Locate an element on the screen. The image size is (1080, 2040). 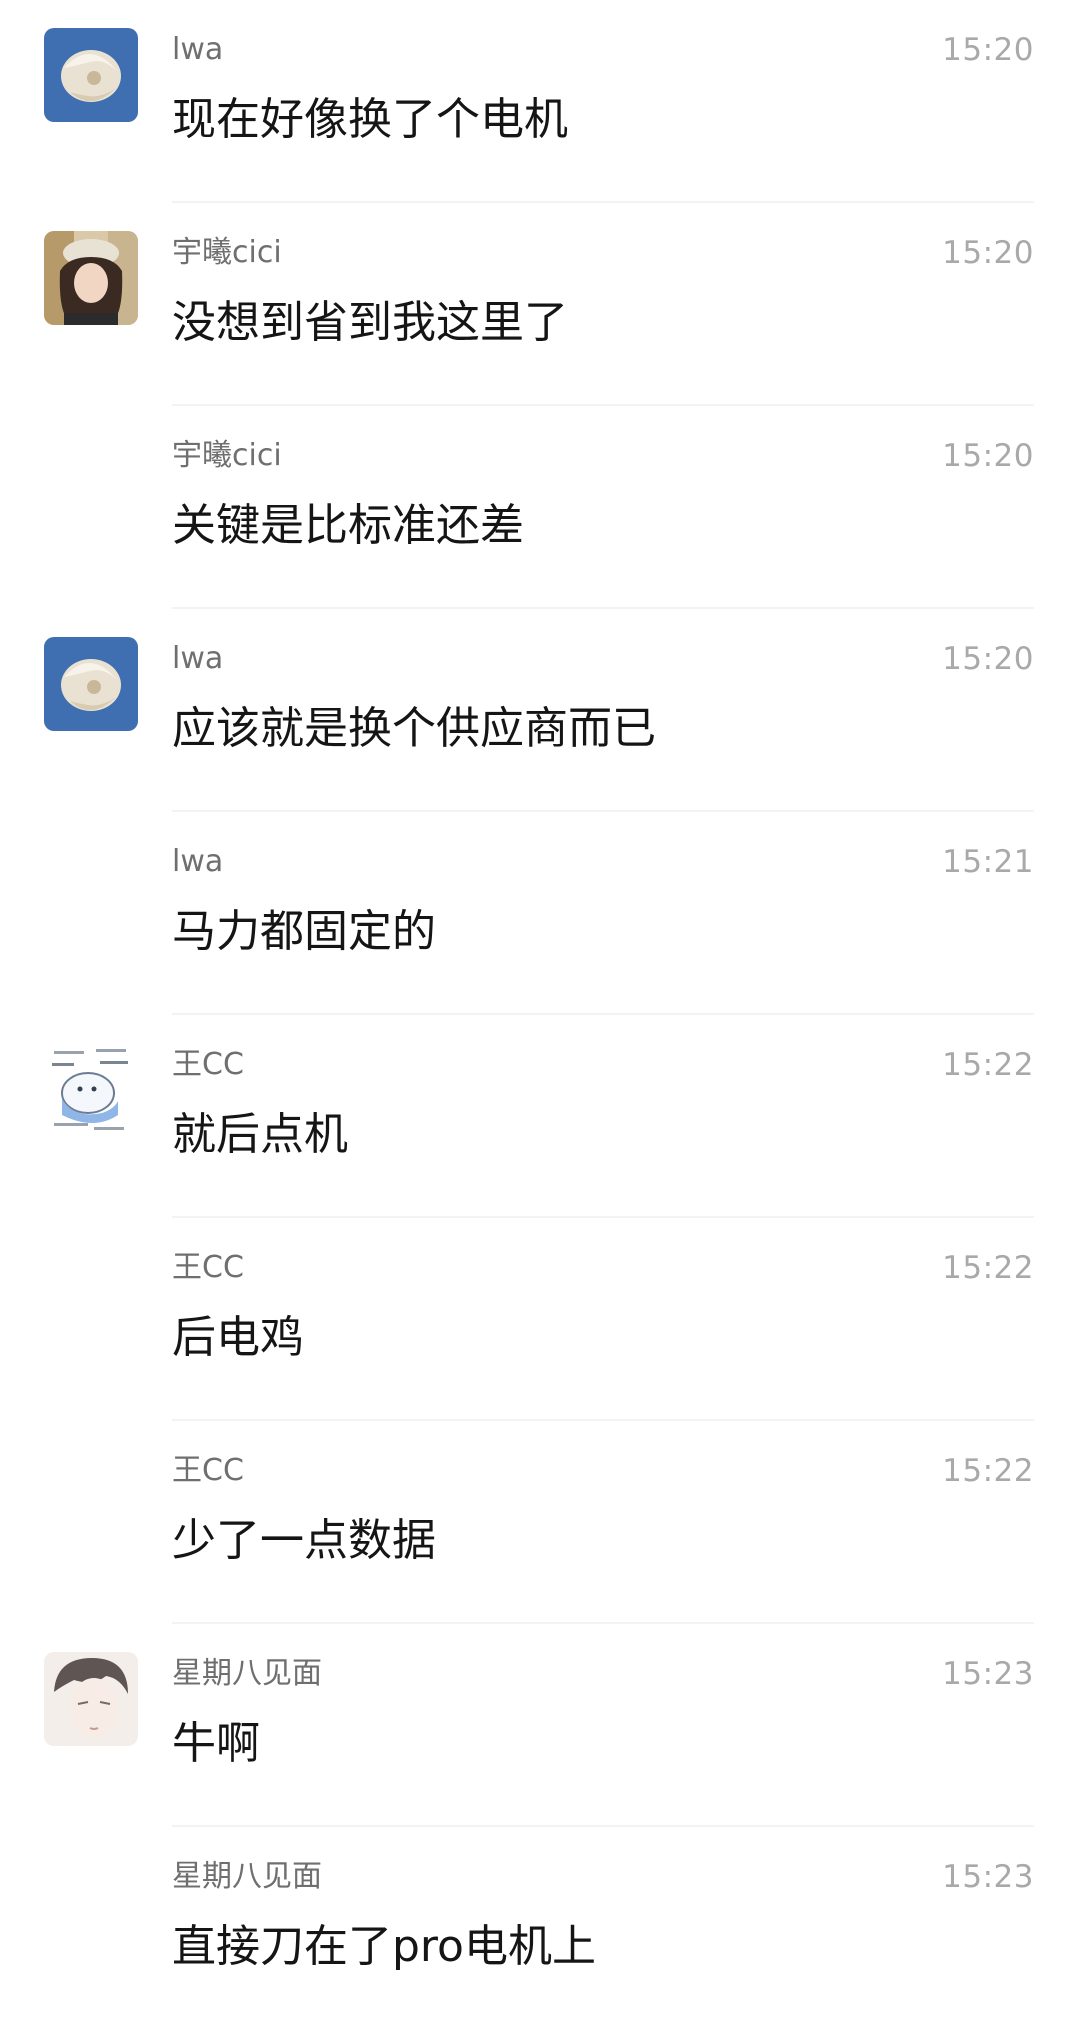
message-item: lwa 15:20 应该就是换个供应商而已 is located at coordinates (540, 710).